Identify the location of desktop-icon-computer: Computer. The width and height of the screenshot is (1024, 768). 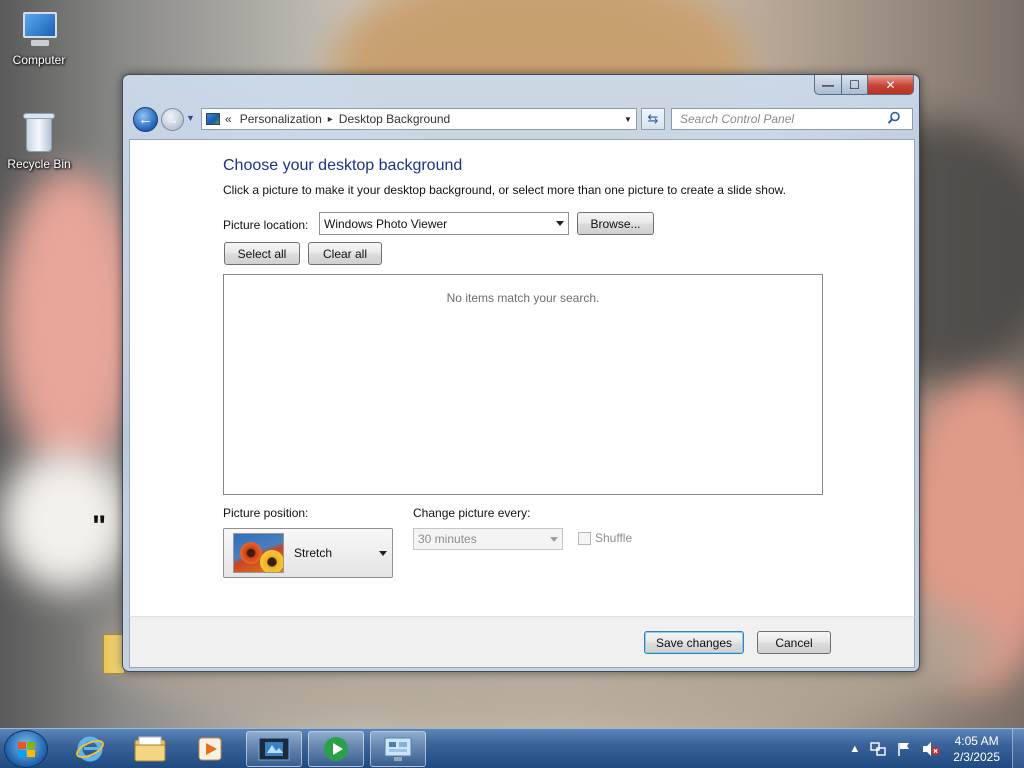
(39, 38).